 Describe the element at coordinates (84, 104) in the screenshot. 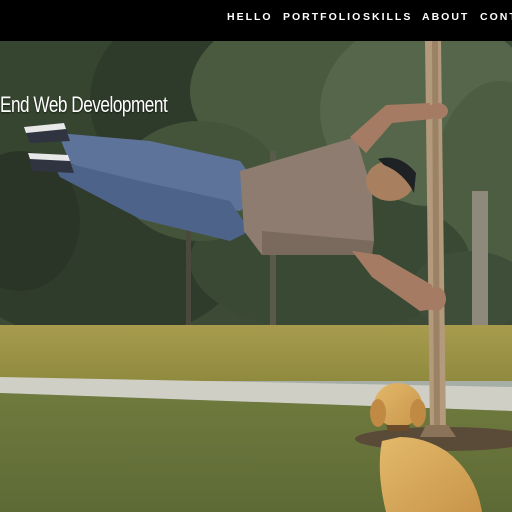

I see `hero-title: End Web Development` at that location.